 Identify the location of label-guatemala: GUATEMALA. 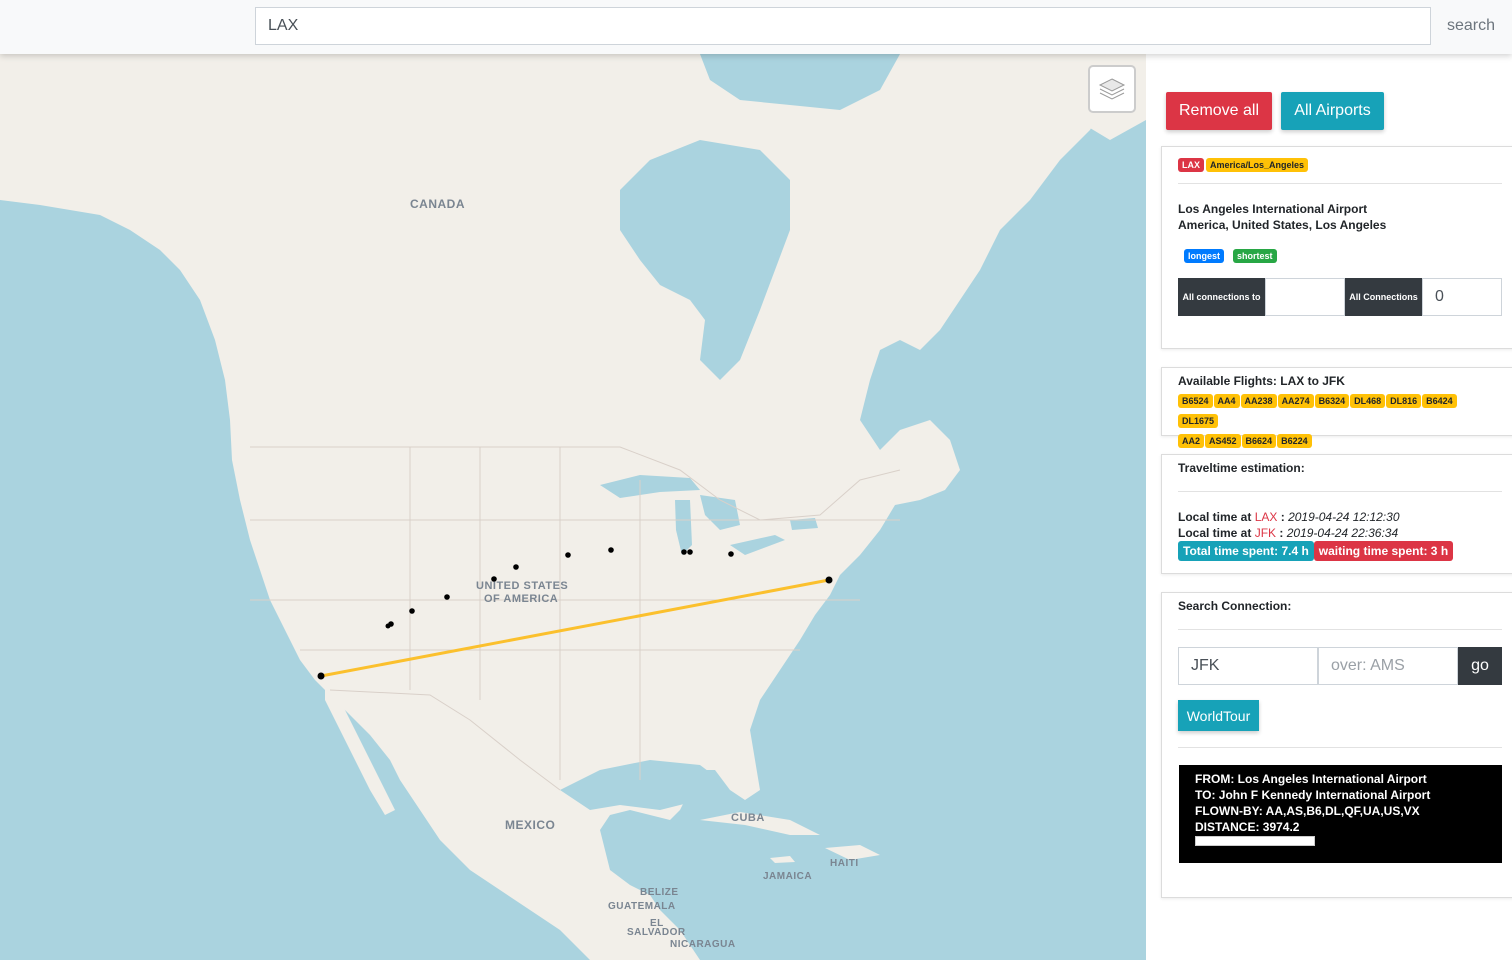
(642, 906).